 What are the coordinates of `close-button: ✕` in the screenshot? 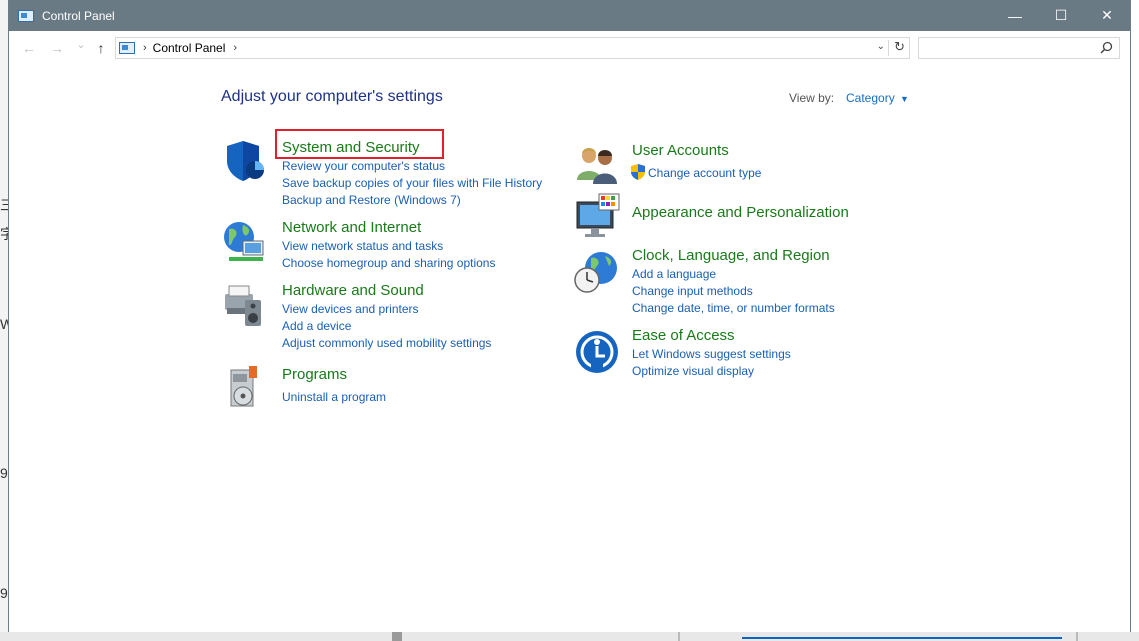 It's located at (1107, 15).